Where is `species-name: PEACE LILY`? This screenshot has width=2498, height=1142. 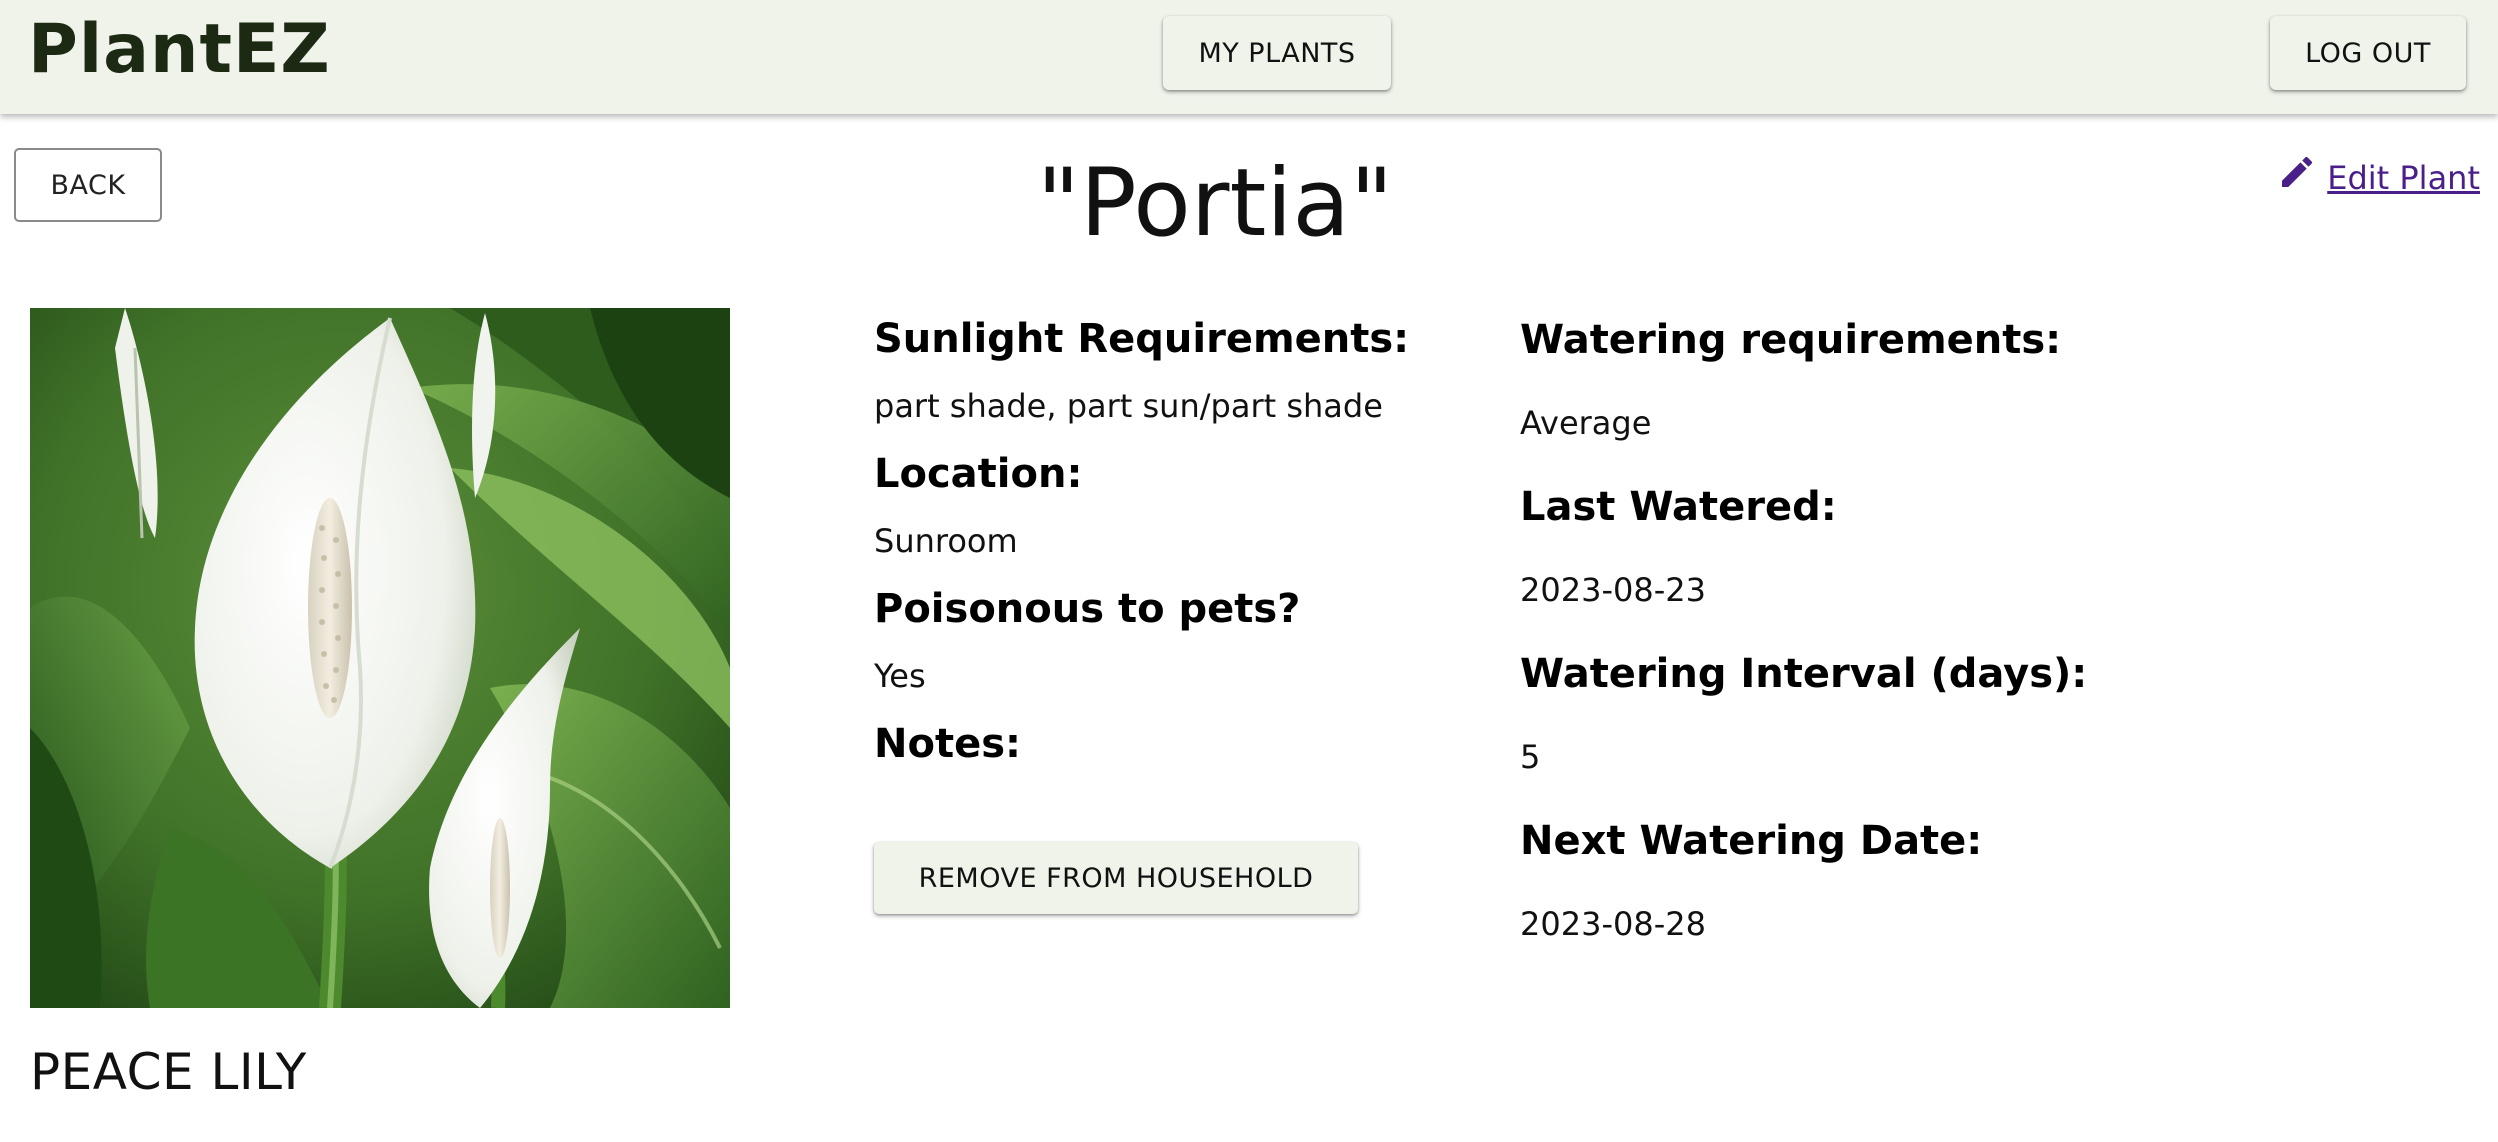
species-name: PEACE LILY is located at coordinates (168, 1072).